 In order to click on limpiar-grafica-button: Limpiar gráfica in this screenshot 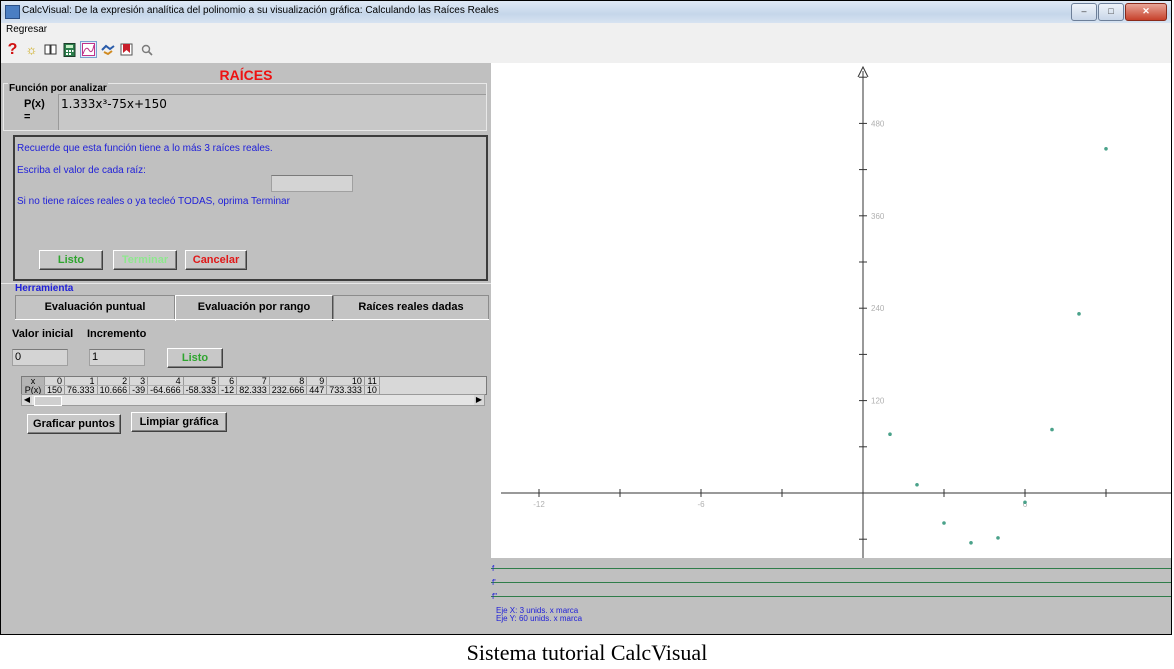, I will do `click(179, 422)`.